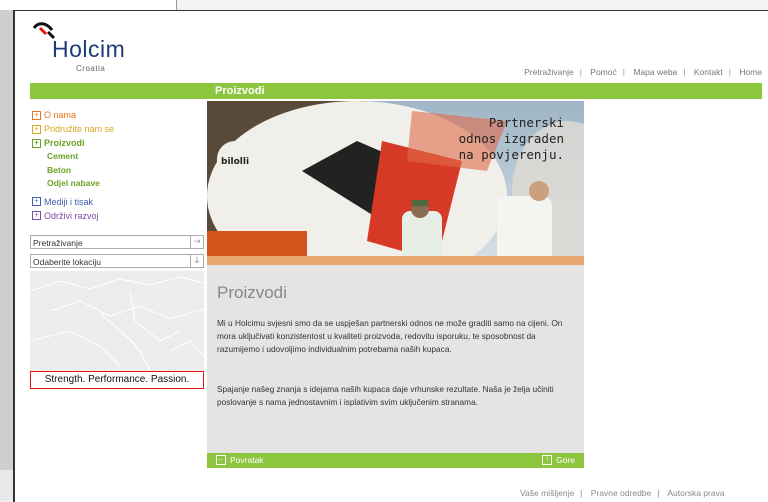 The height and width of the screenshot is (502, 768). I want to click on location-map, so click(117, 321).